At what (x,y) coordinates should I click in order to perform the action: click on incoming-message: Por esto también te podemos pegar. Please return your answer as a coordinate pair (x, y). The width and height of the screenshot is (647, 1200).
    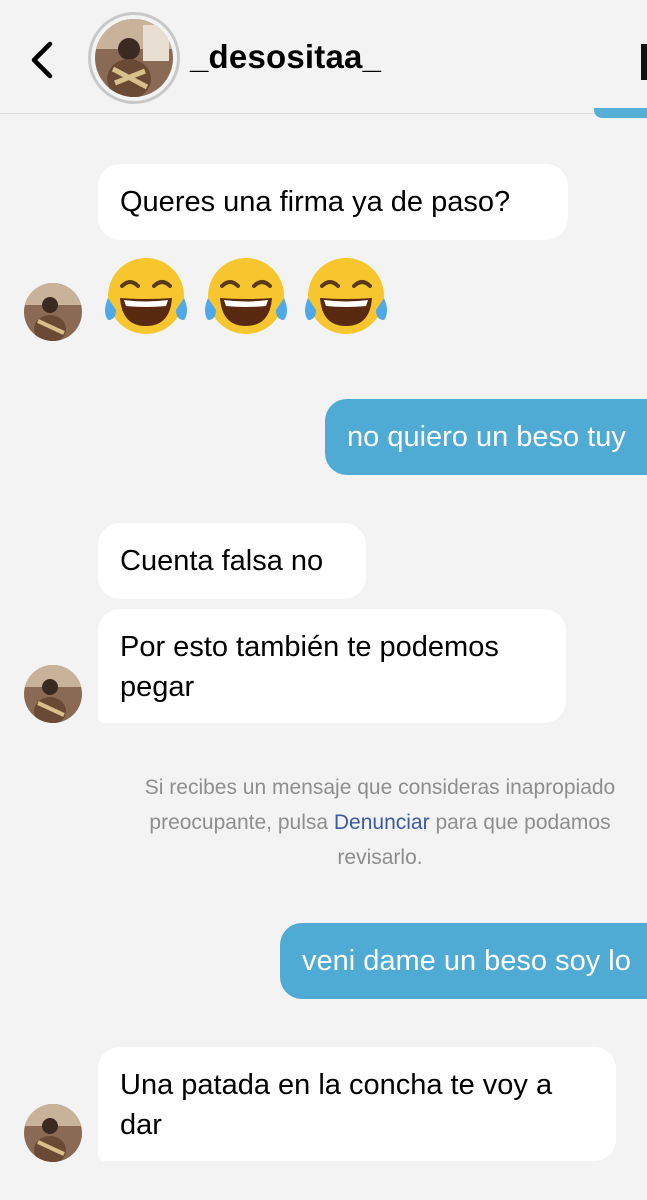
    Looking at the image, I should click on (332, 666).